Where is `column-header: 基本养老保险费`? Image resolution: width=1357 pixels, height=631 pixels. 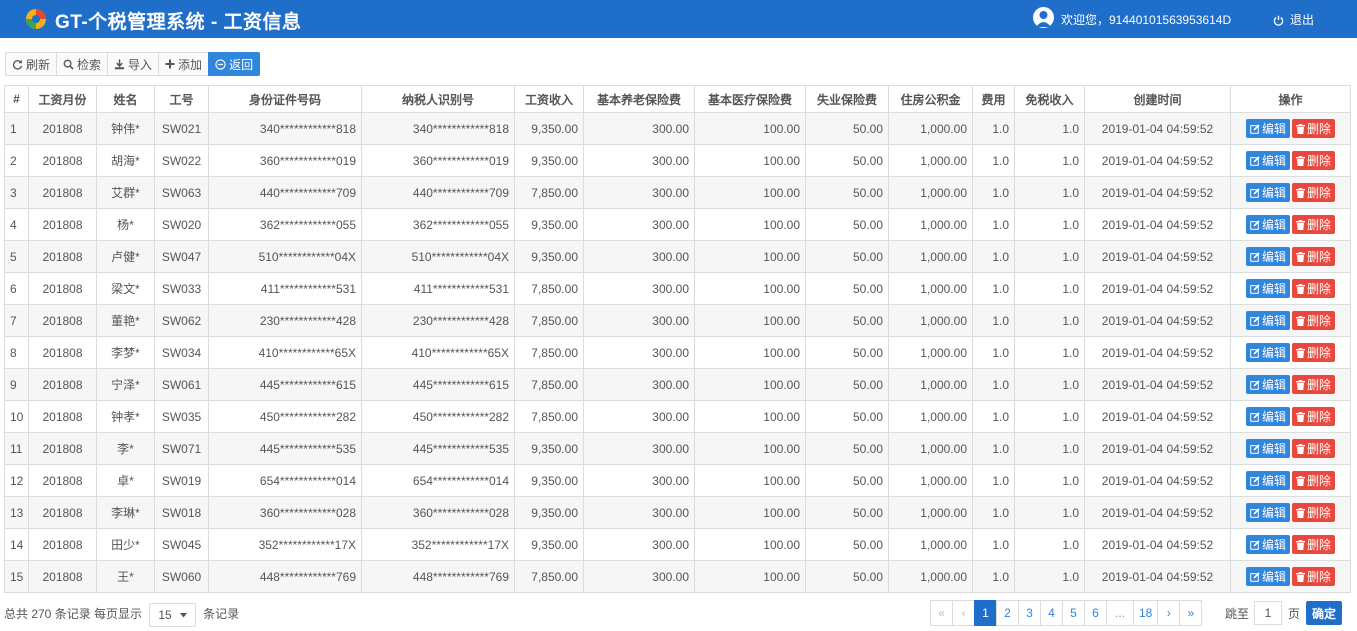
column-header: 基本养老保险费 is located at coordinates (639, 99).